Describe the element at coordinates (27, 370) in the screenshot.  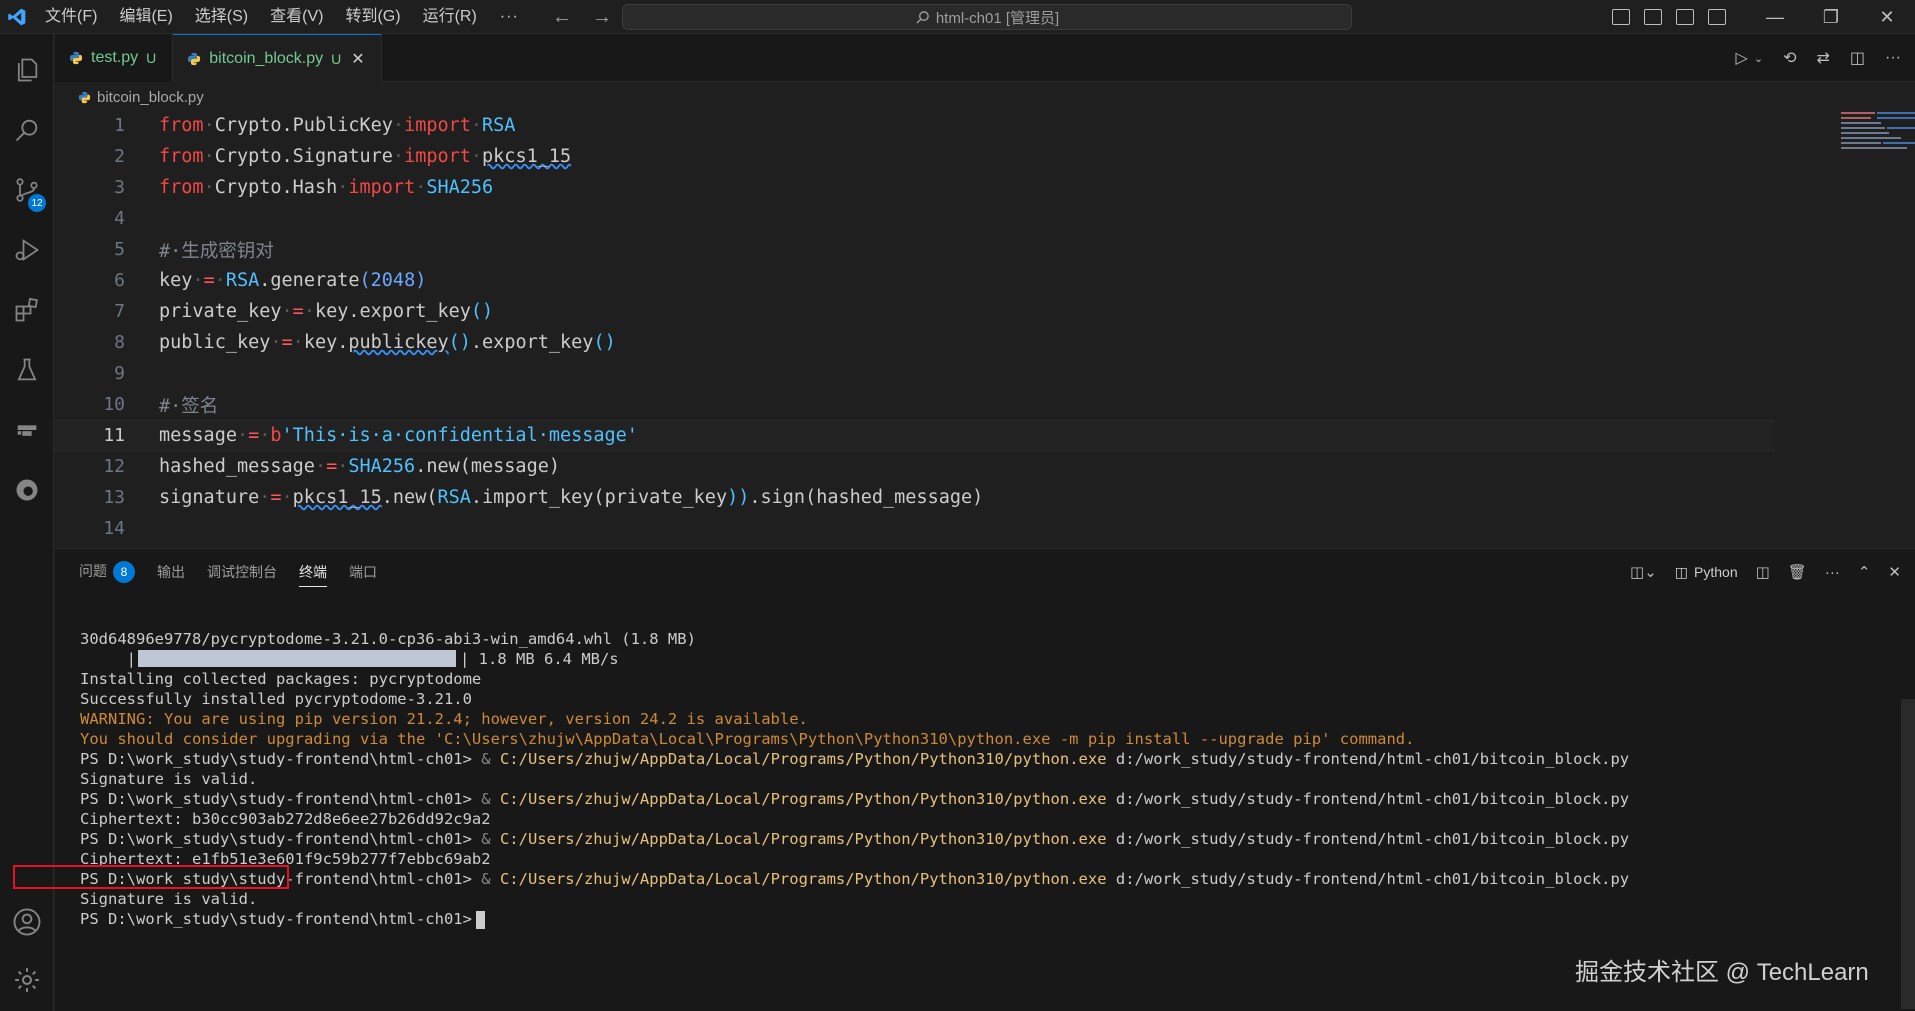
I see `testing-flask-icon` at that location.